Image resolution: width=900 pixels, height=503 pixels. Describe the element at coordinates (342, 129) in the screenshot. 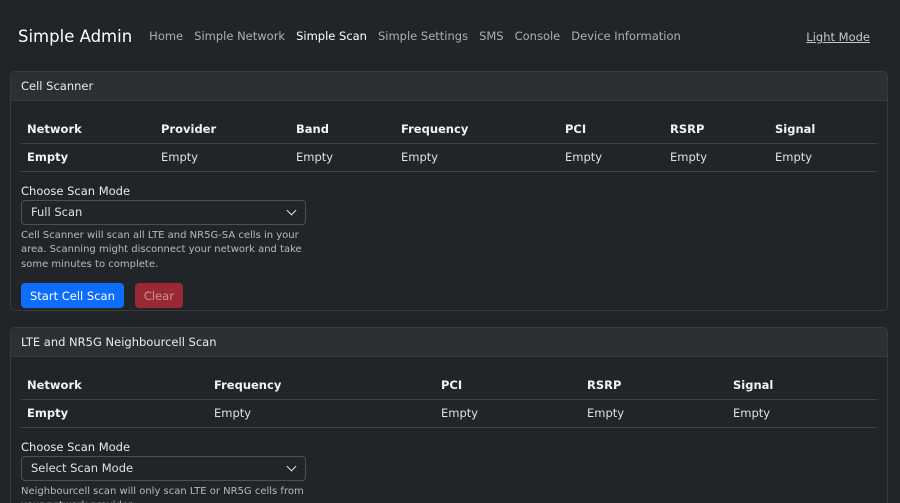

I see `col-band: Band` at that location.